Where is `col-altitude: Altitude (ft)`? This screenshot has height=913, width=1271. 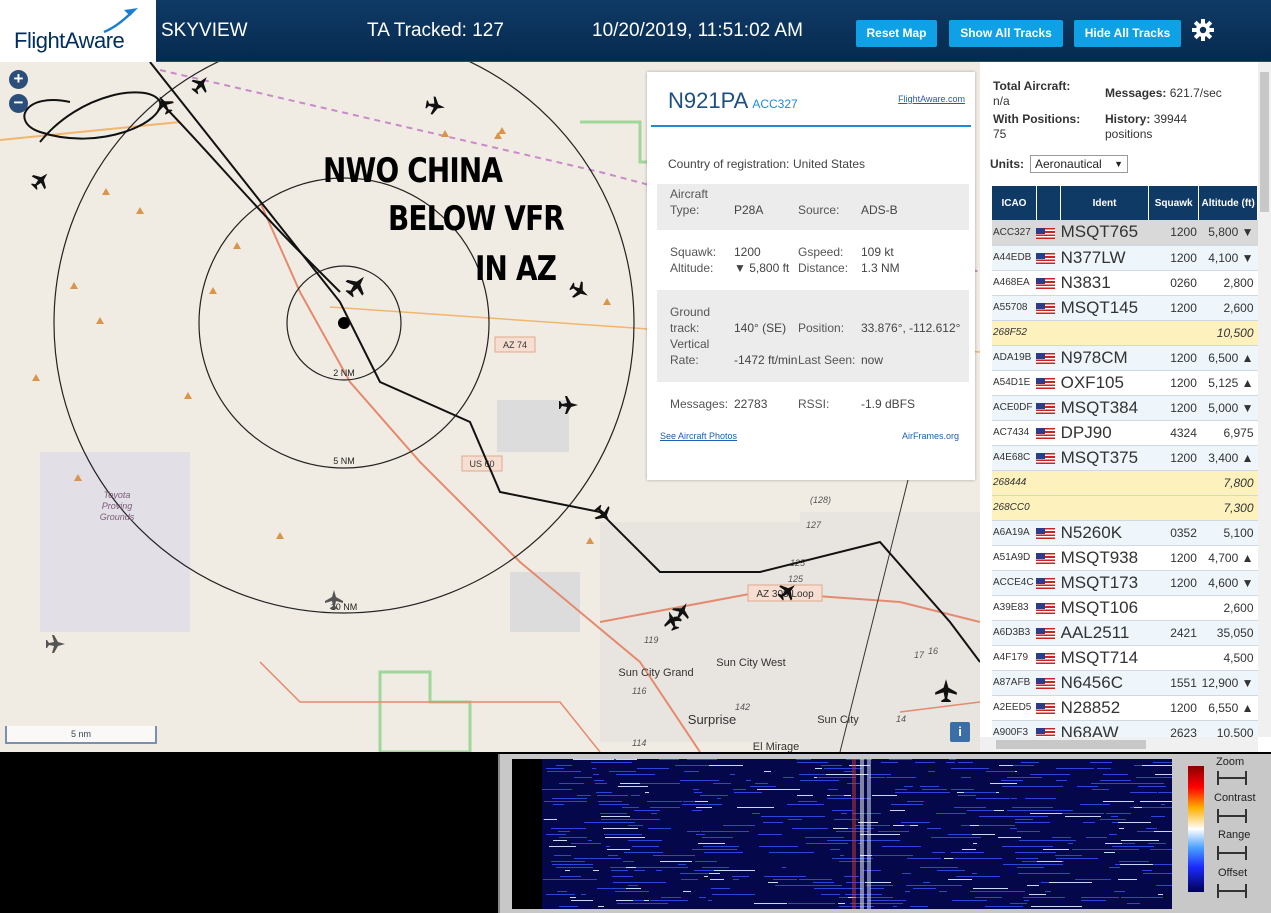
col-altitude: Altitude (ft) is located at coordinates (1228, 203).